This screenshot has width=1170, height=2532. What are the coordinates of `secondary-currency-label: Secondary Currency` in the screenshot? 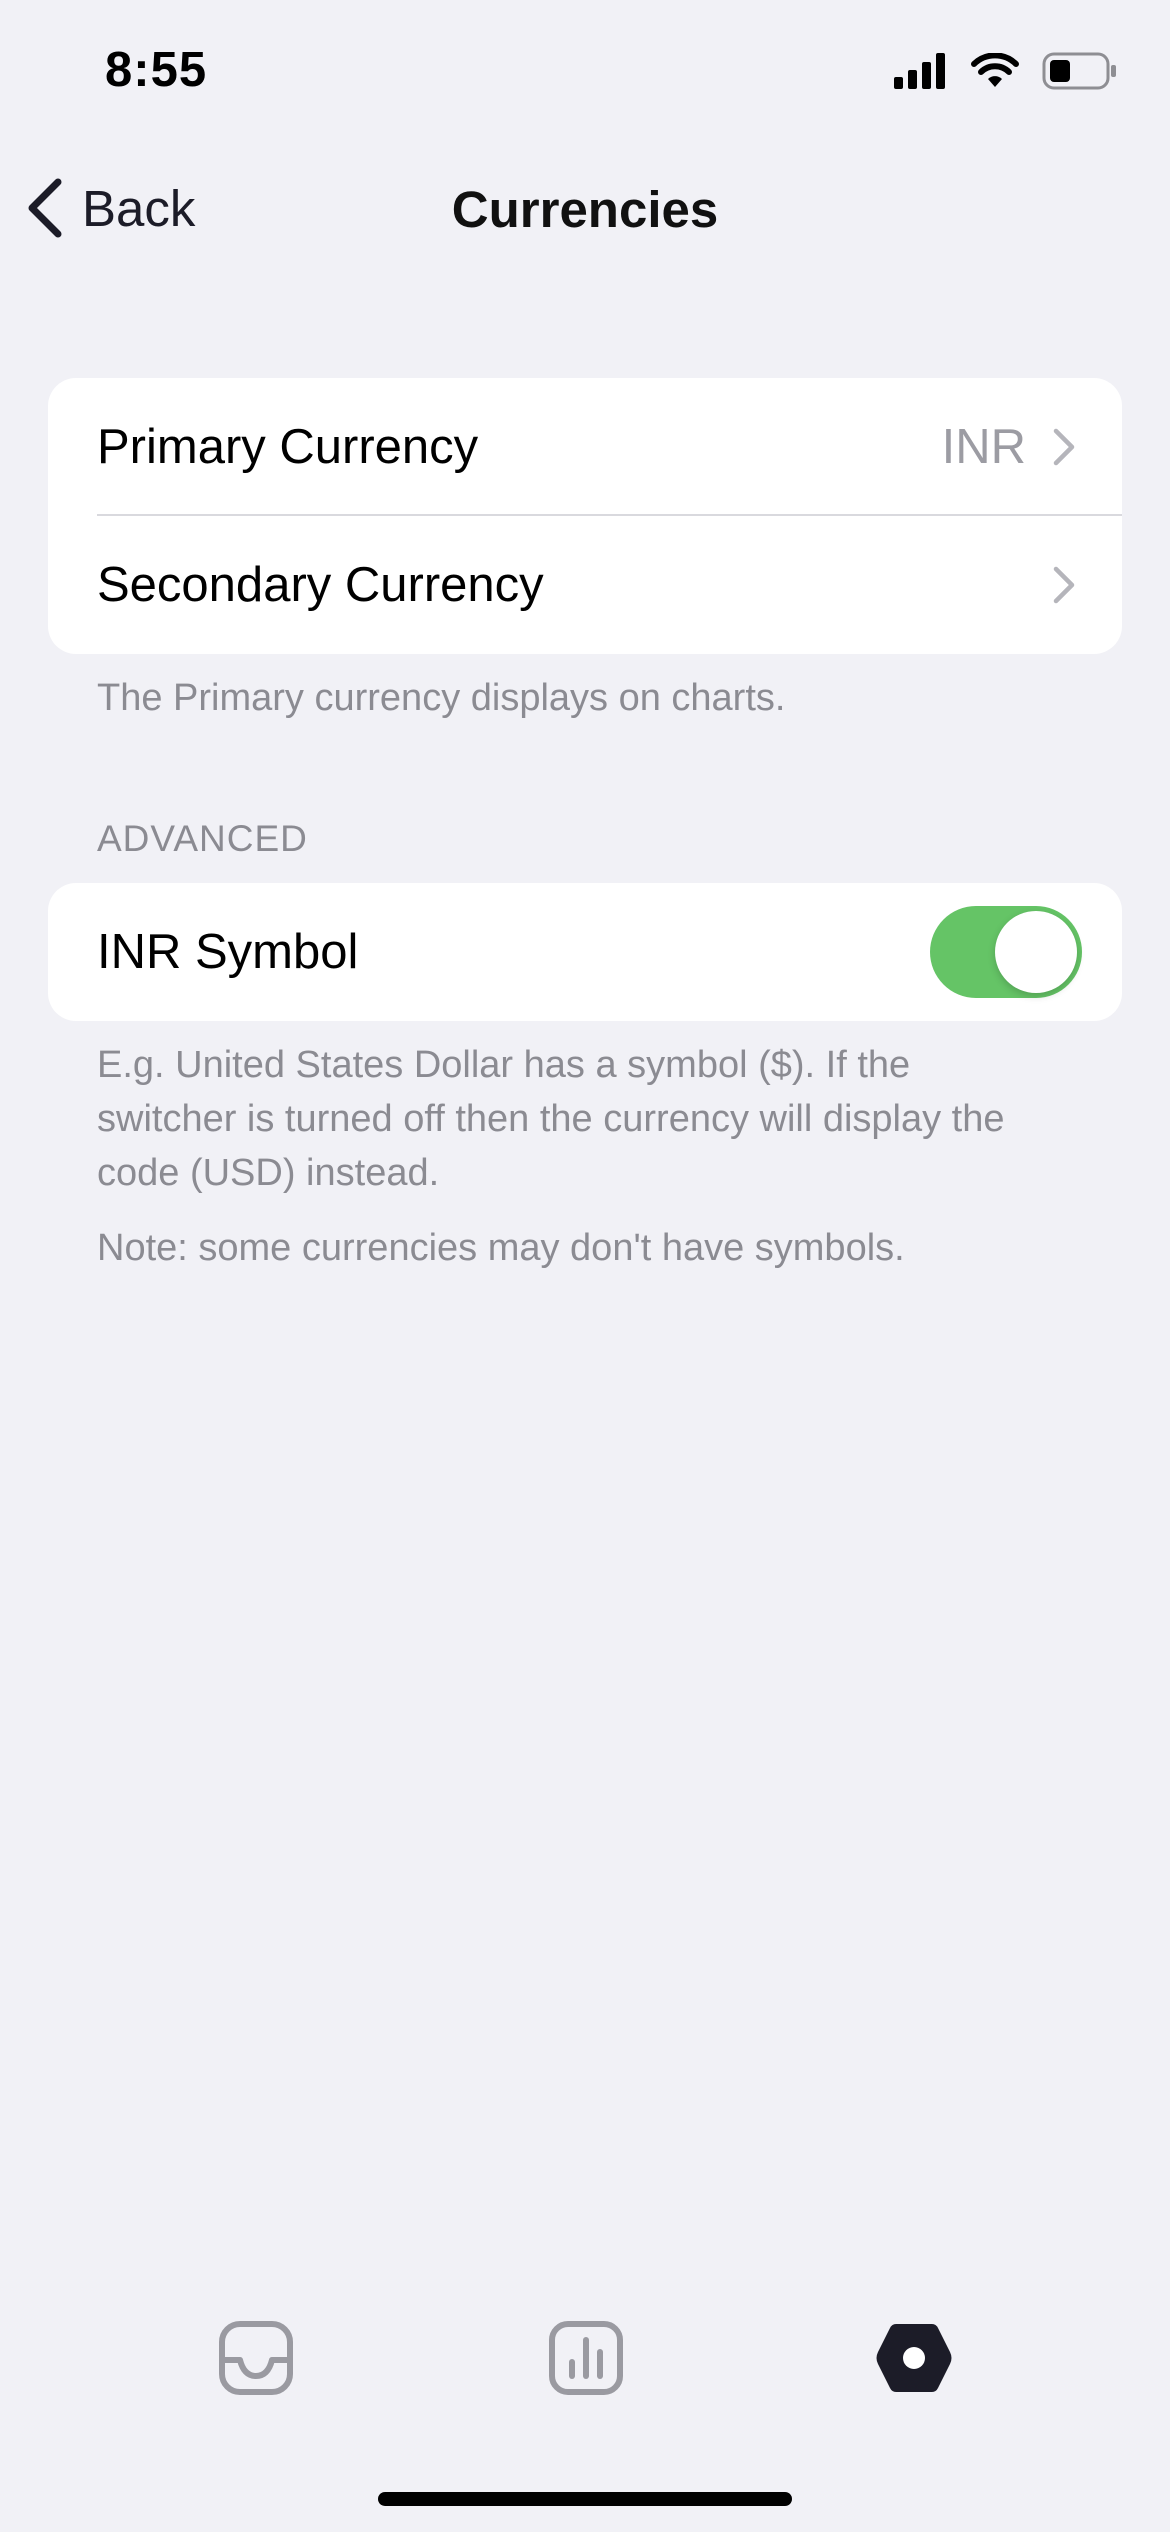 It's located at (320, 585).